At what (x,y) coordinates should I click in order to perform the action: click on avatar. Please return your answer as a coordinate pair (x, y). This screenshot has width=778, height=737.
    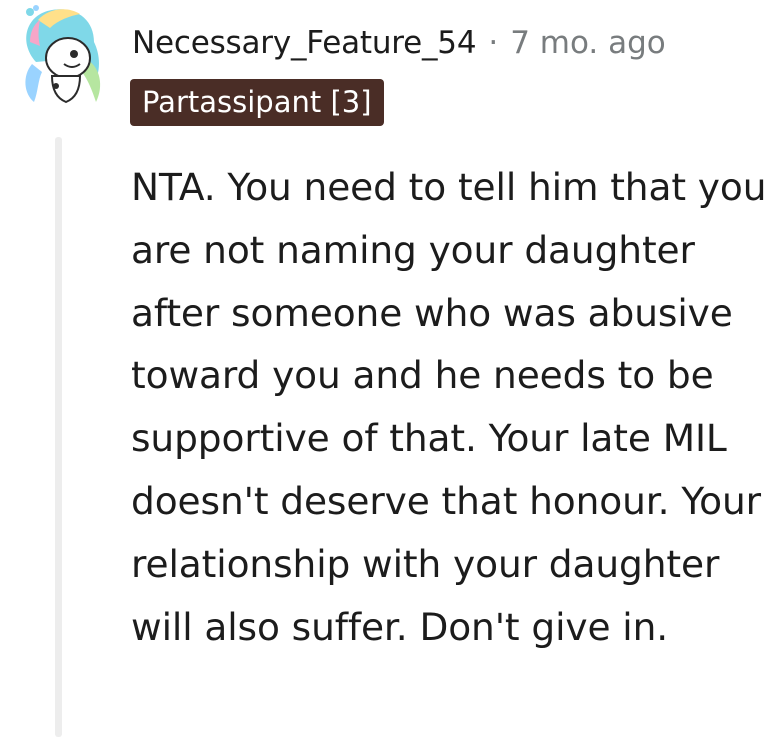
    Looking at the image, I should click on (59, 58).